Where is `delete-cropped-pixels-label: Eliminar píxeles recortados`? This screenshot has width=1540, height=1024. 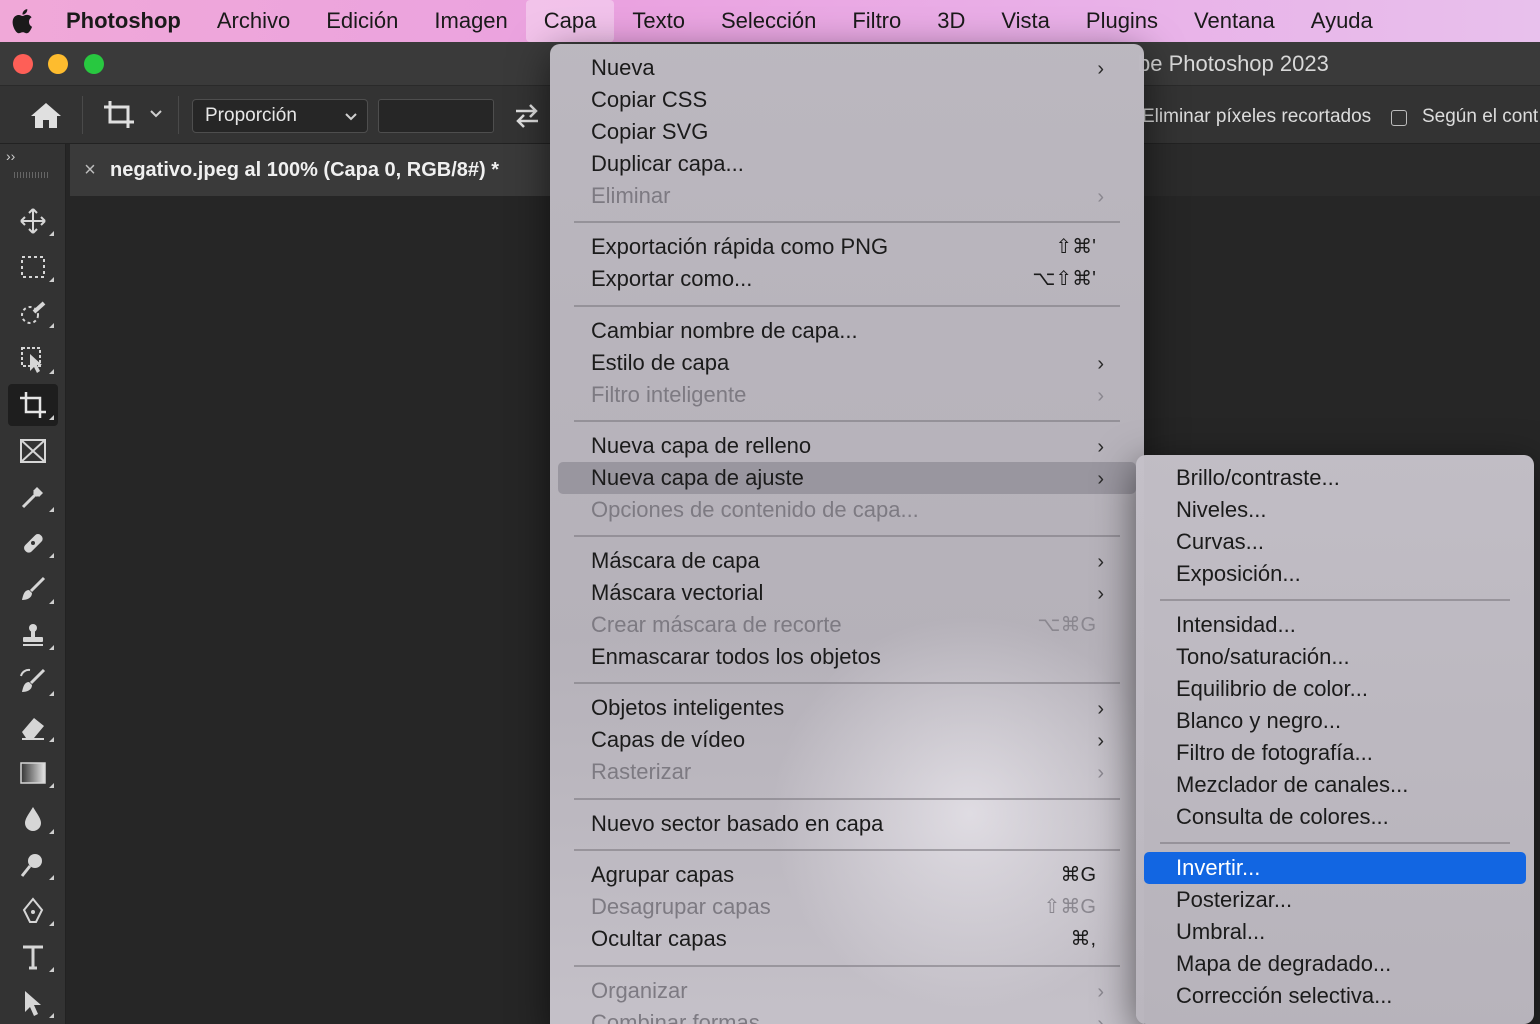 delete-cropped-pixels-label: Eliminar píxeles recortados is located at coordinates (1256, 117).